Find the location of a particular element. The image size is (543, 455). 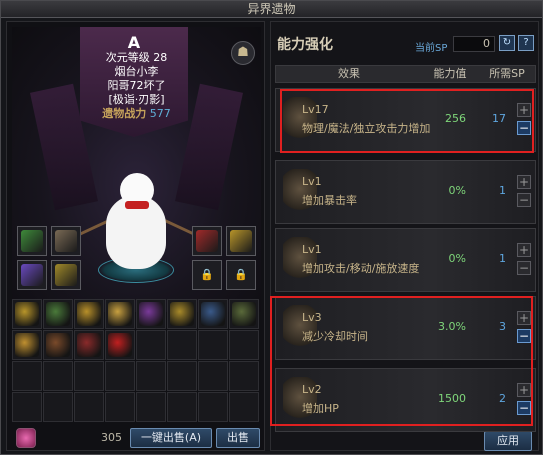

profile-icon: ☗ is located at coordinates (243, 53).